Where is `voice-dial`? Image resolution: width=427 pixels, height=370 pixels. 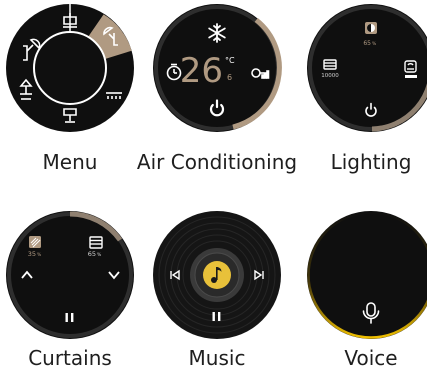 voice-dial is located at coordinates (366, 275).